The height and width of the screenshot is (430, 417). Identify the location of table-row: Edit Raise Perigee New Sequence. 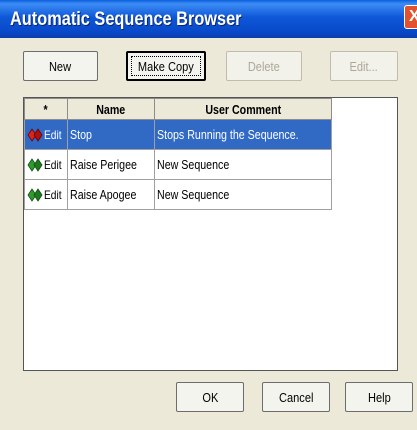
(178, 164).